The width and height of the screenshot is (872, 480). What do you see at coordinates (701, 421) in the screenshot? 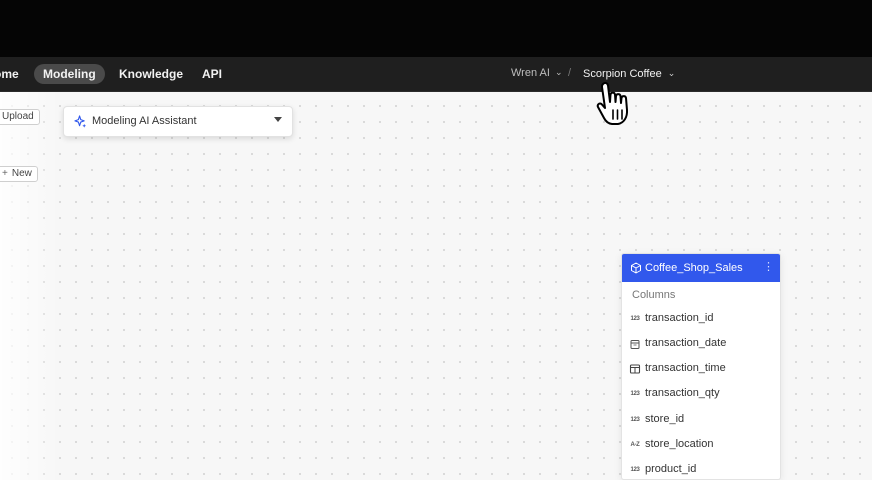
I see `column-row: 123 store_id` at bounding box center [701, 421].